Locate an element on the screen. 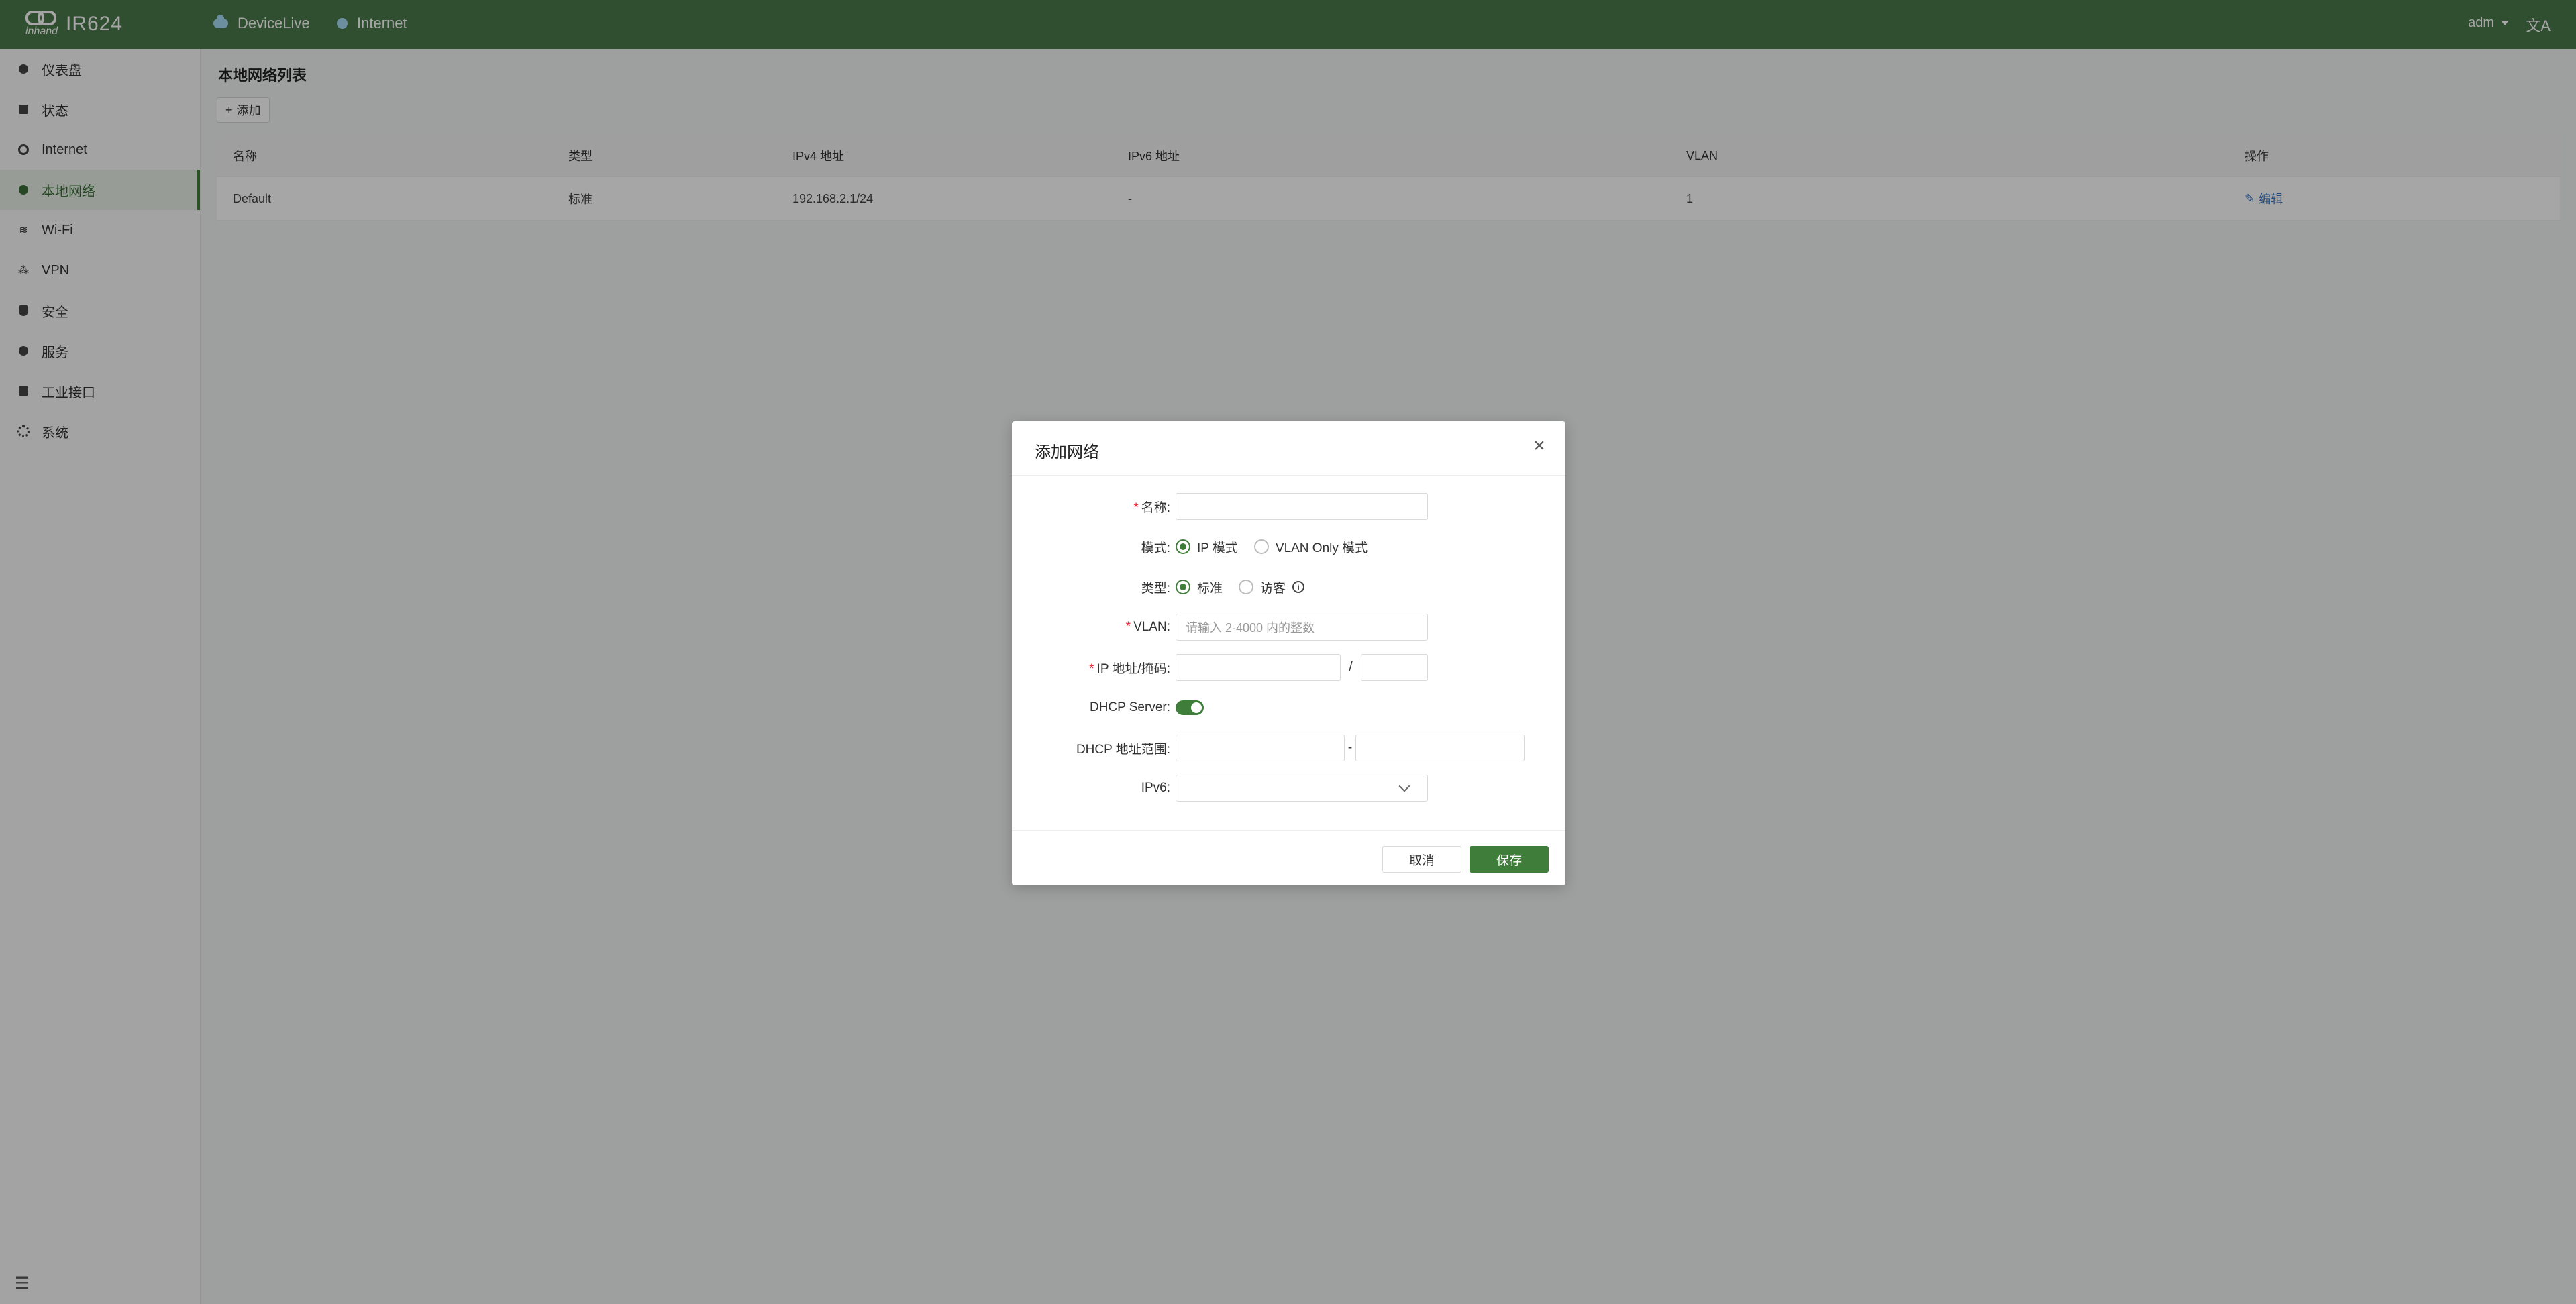  dhcp-range-row: DHCP 地址范围: - is located at coordinates (1288, 748).